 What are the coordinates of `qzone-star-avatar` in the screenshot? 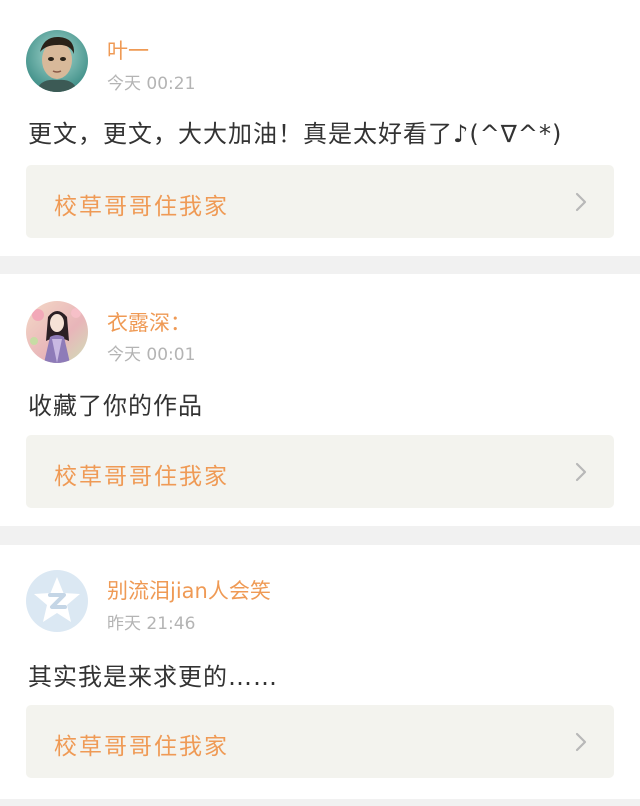 It's located at (57, 601).